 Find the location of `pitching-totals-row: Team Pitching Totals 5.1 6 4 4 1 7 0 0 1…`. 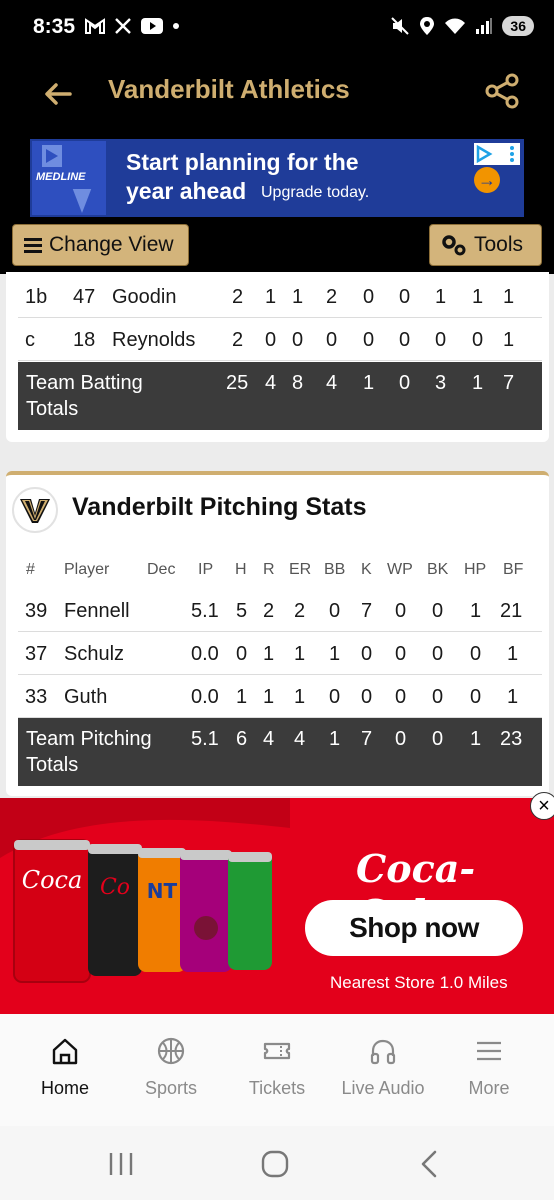

pitching-totals-row: Team Pitching Totals 5.1 6 4 4 1 7 0 0 1… is located at coordinates (280, 752).